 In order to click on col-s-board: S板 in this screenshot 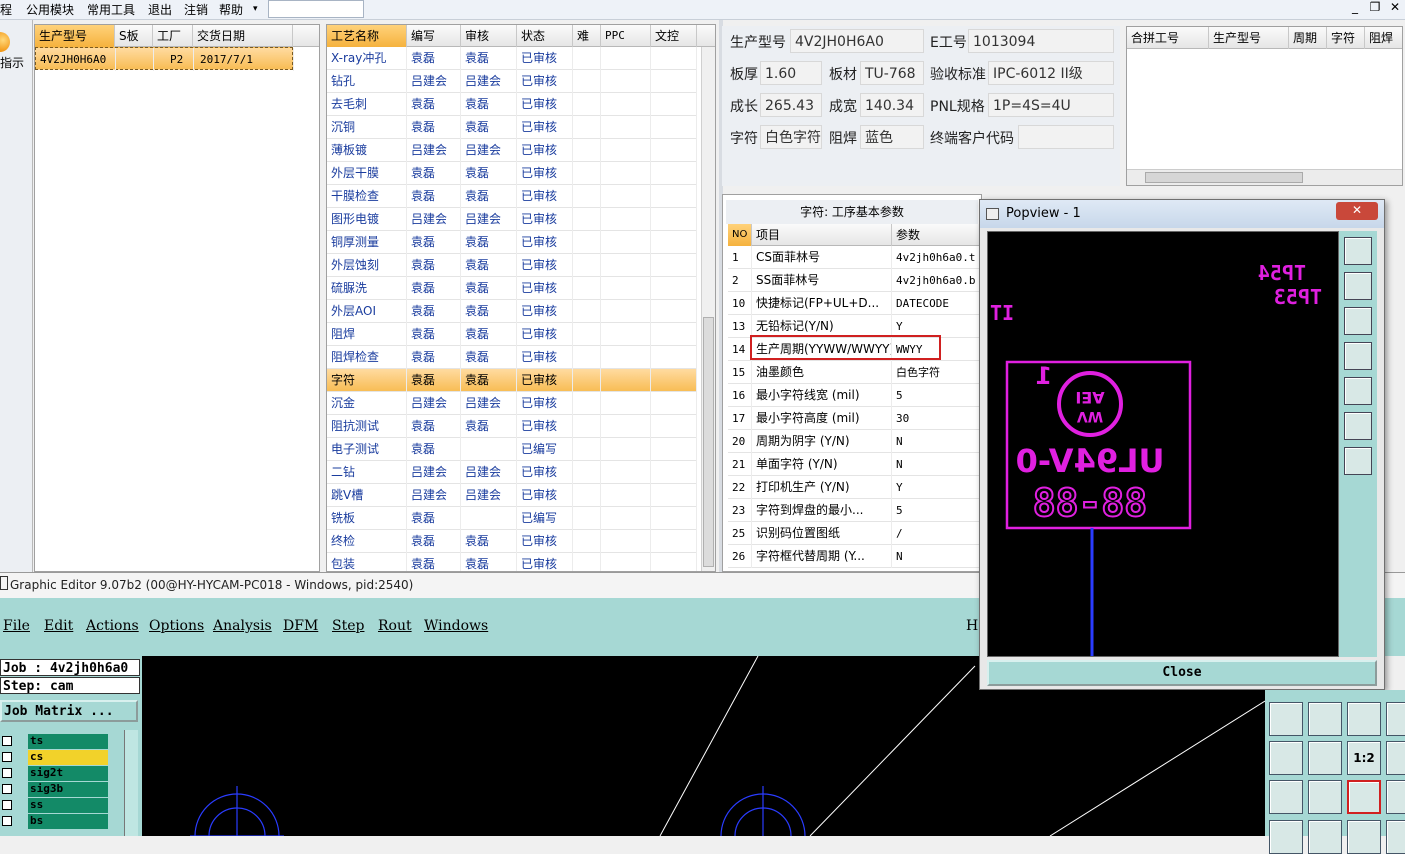, I will do `click(134, 36)`.